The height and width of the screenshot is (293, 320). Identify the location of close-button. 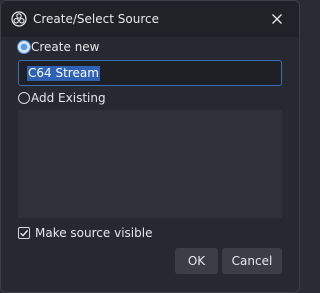
(277, 19).